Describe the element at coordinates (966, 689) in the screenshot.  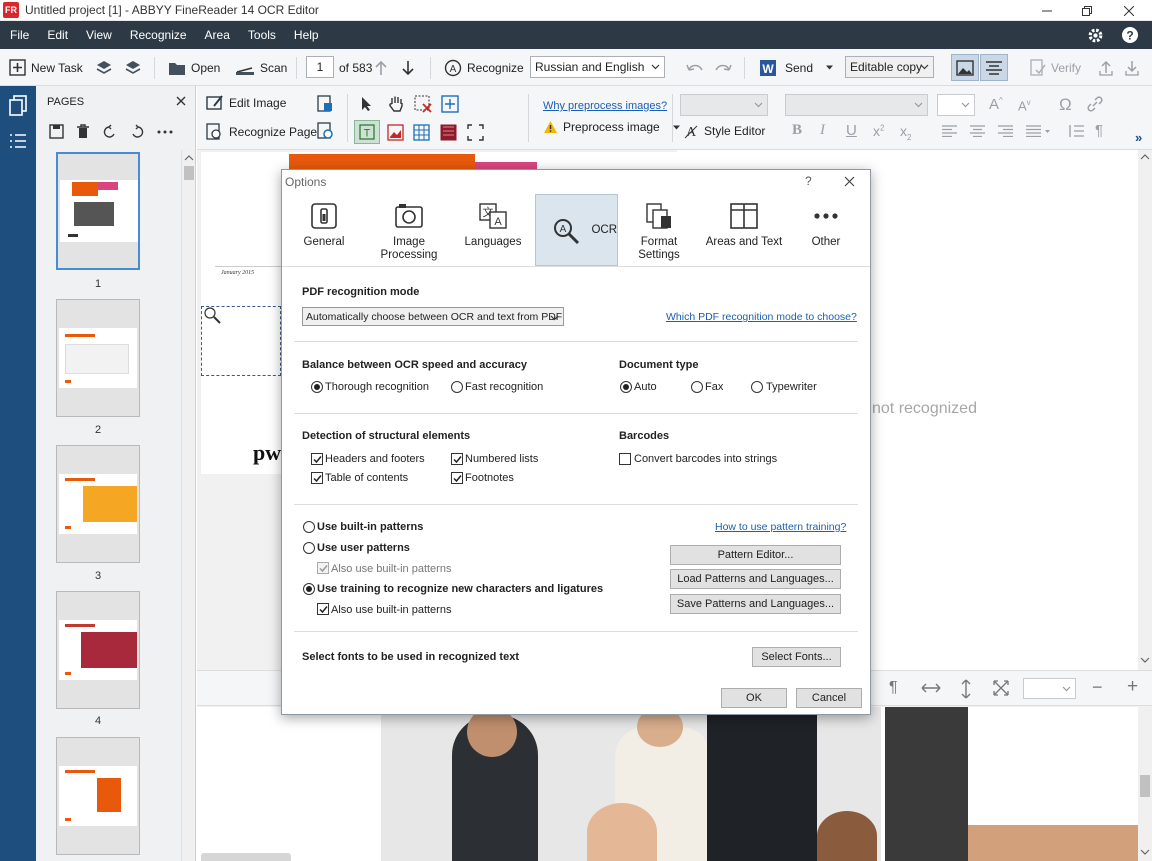
I see `fit-height-button` at that location.